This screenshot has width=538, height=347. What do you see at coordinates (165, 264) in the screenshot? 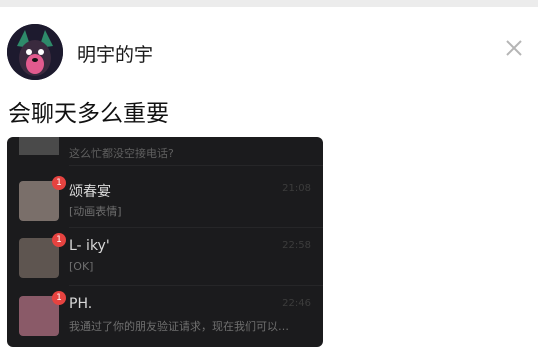
I see `chat-list-item: 1 L- iky' [OK] 22:58` at bounding box center [165, 264].